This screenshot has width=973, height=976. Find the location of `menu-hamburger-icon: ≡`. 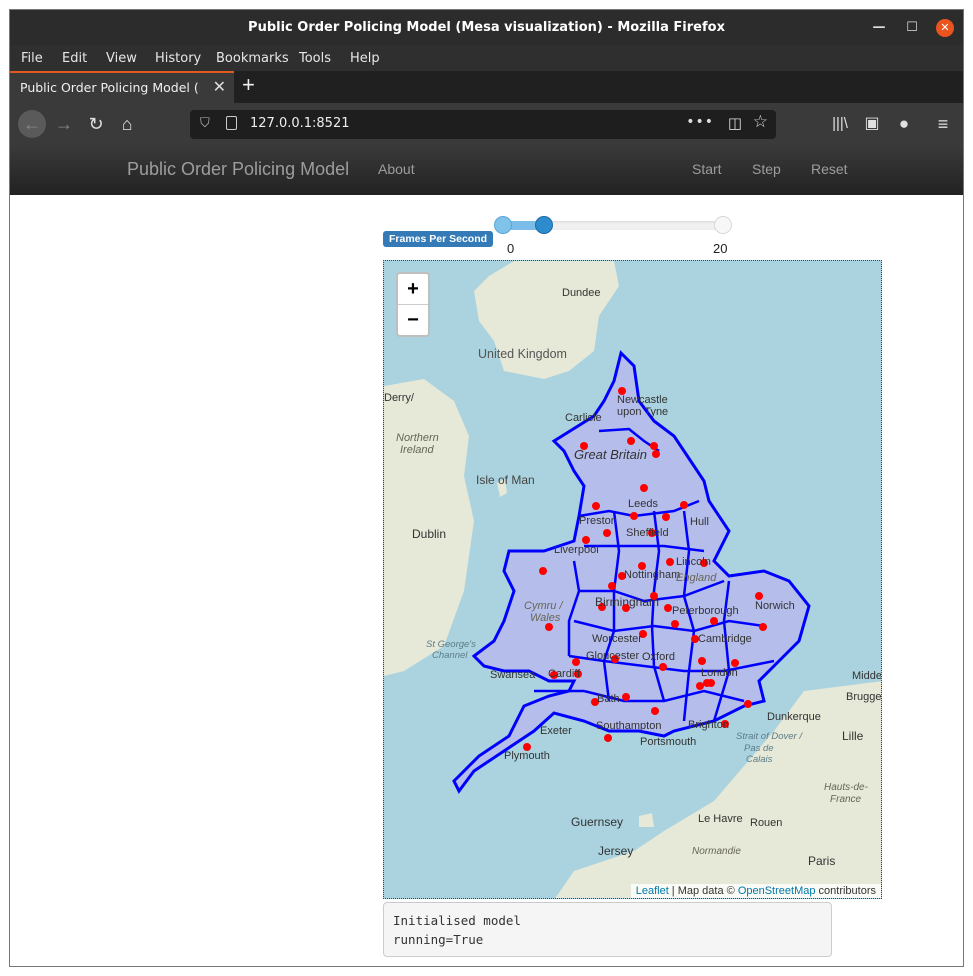

menu-hamburger-icon: ≡ is located at coordinates (943, 124).